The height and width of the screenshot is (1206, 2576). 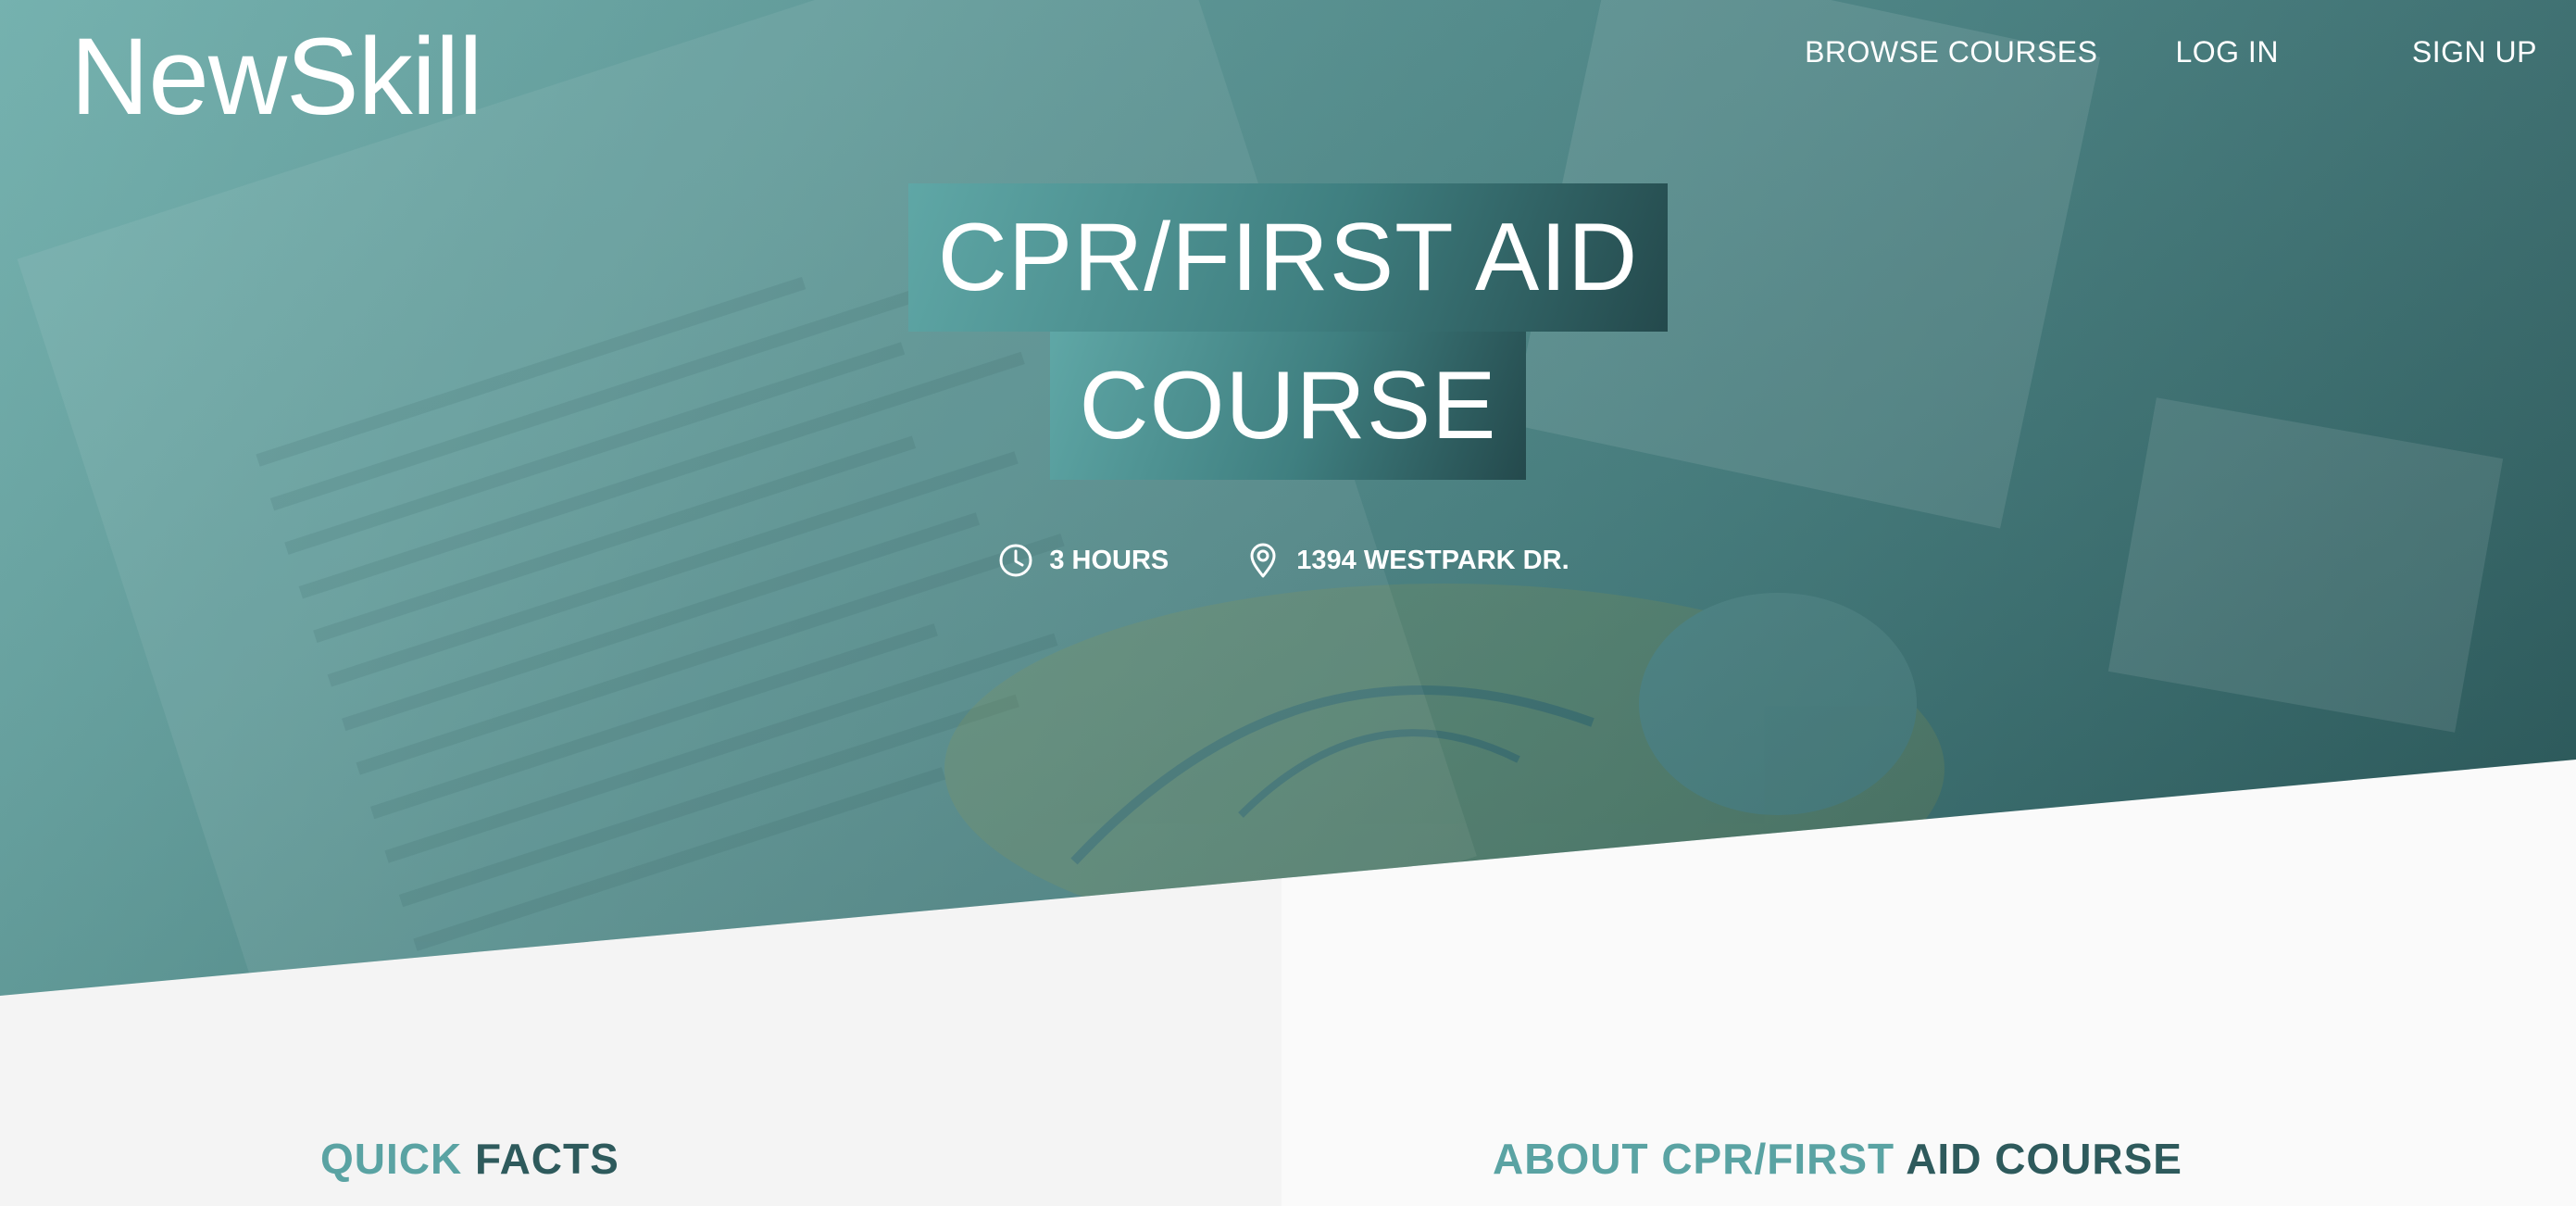 I want to click on course-location-text: 1394 WESTPARK DR., so click(x=1433, y=561).